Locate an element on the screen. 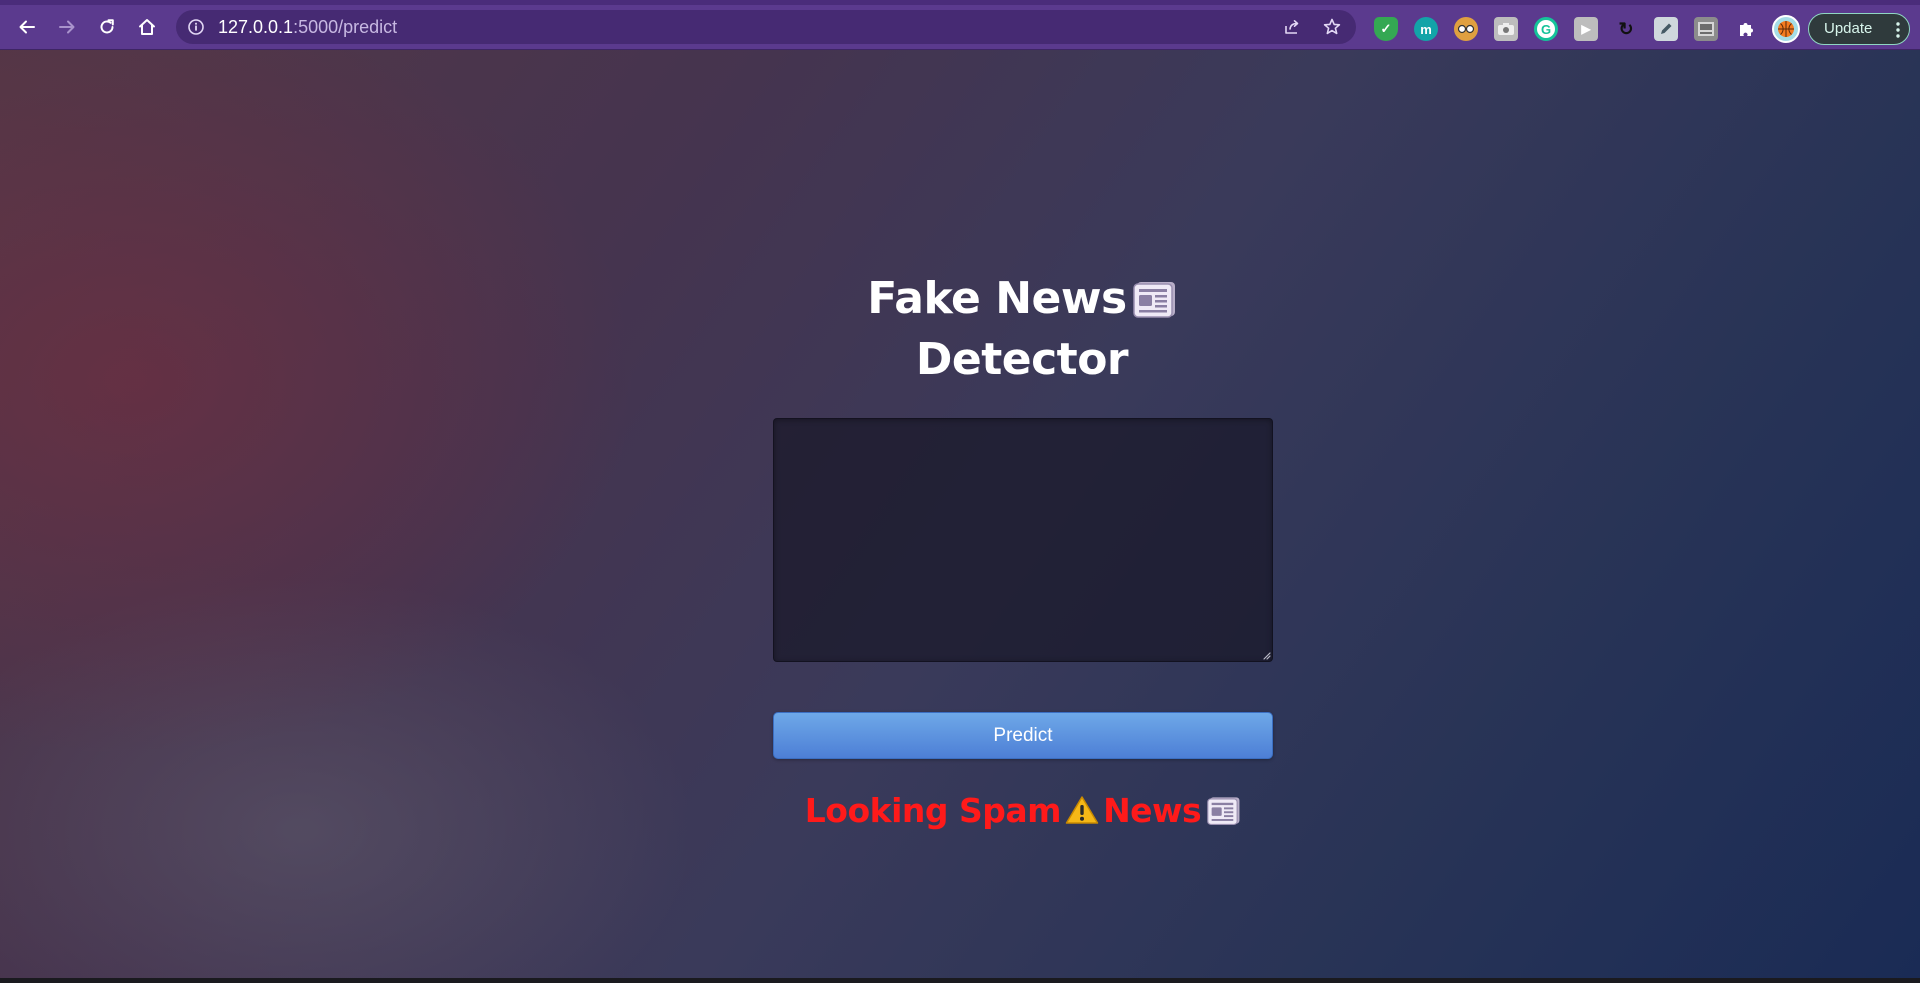 The image size is (1920, 983). share-icon is located at coordinates (1292, 27).